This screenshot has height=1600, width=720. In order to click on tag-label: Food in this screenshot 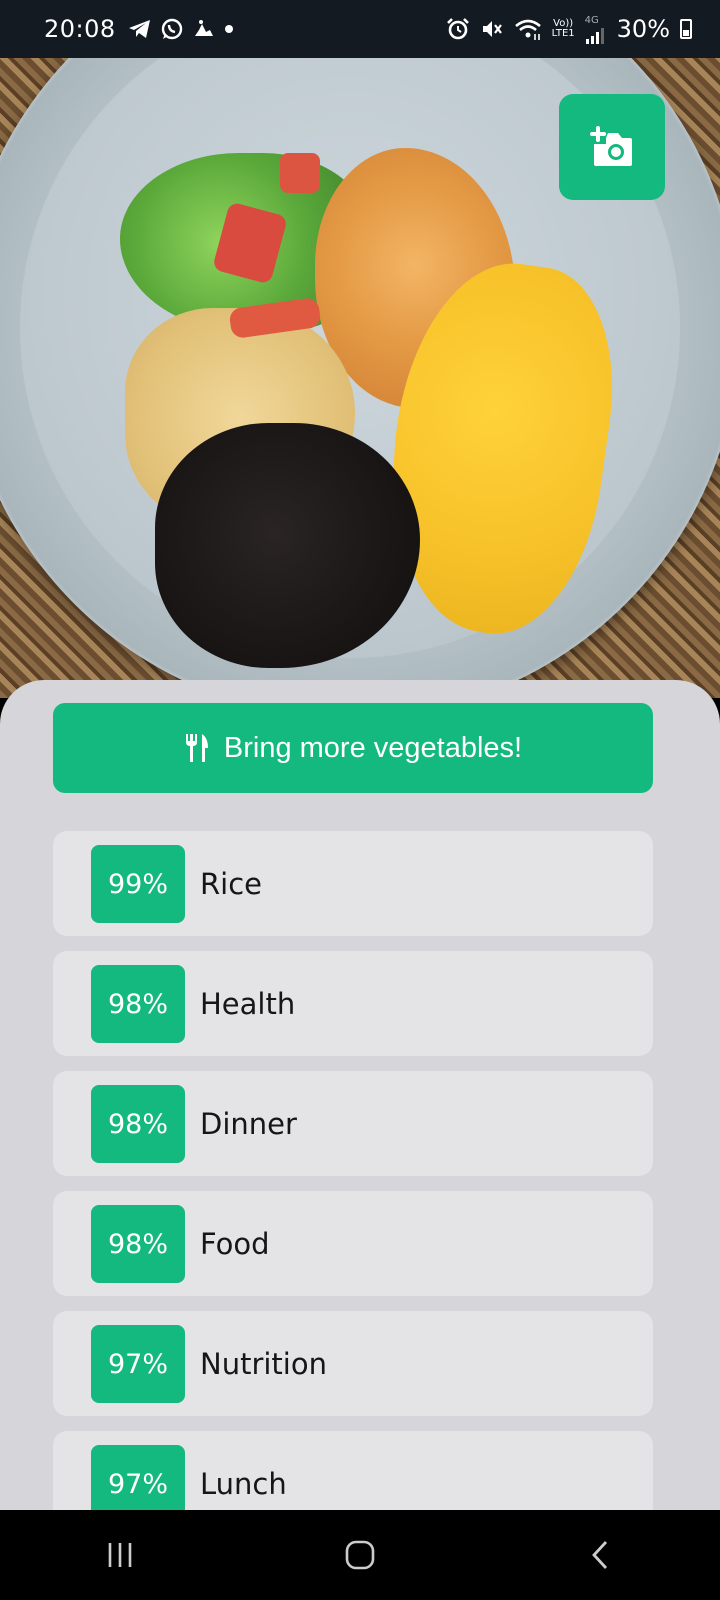, I will do `click(235, 1243)`.